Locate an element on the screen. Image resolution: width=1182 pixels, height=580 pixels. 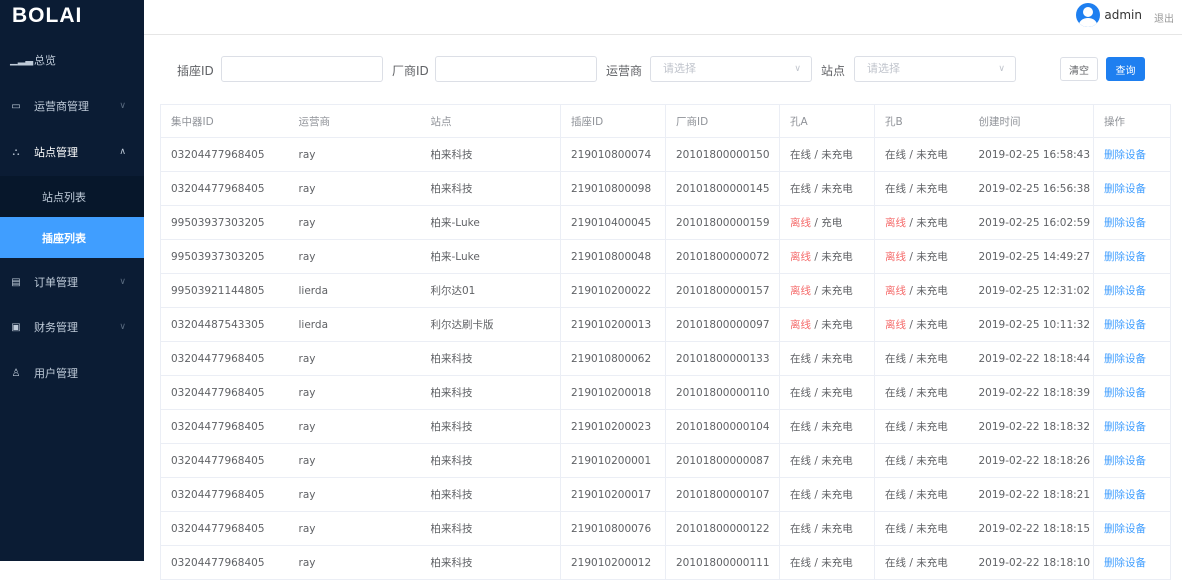
cell-text: 20101800000087 is located at coordinates (723, 460).